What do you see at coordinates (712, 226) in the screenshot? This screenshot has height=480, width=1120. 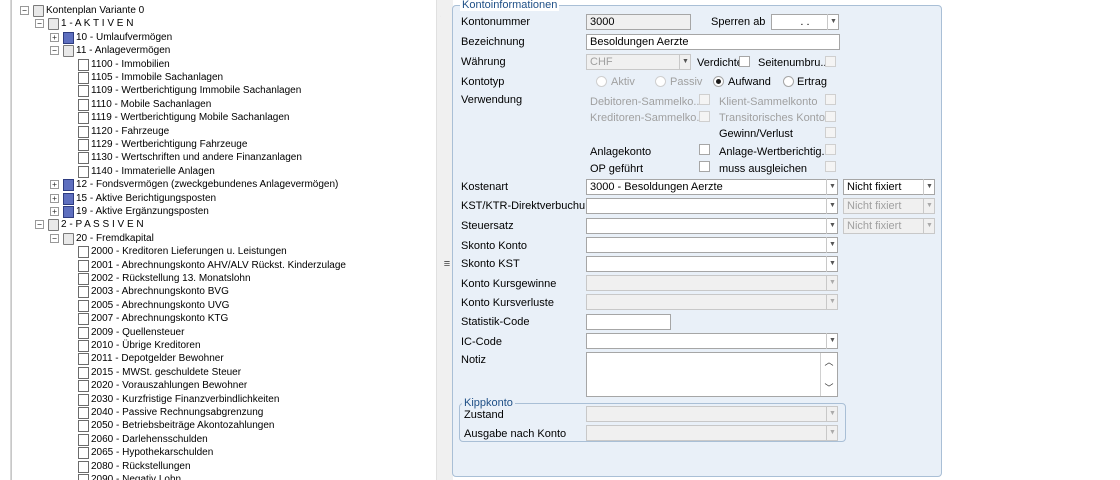 I see `steuersatz-combo` at bounding box center [712, 226].